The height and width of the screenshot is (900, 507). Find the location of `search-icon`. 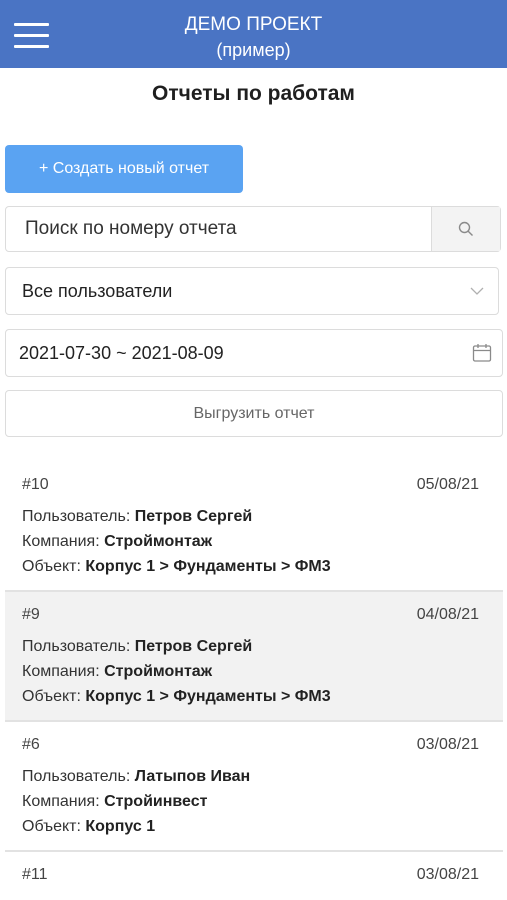

search-icon is located at coordinates (465, 228).